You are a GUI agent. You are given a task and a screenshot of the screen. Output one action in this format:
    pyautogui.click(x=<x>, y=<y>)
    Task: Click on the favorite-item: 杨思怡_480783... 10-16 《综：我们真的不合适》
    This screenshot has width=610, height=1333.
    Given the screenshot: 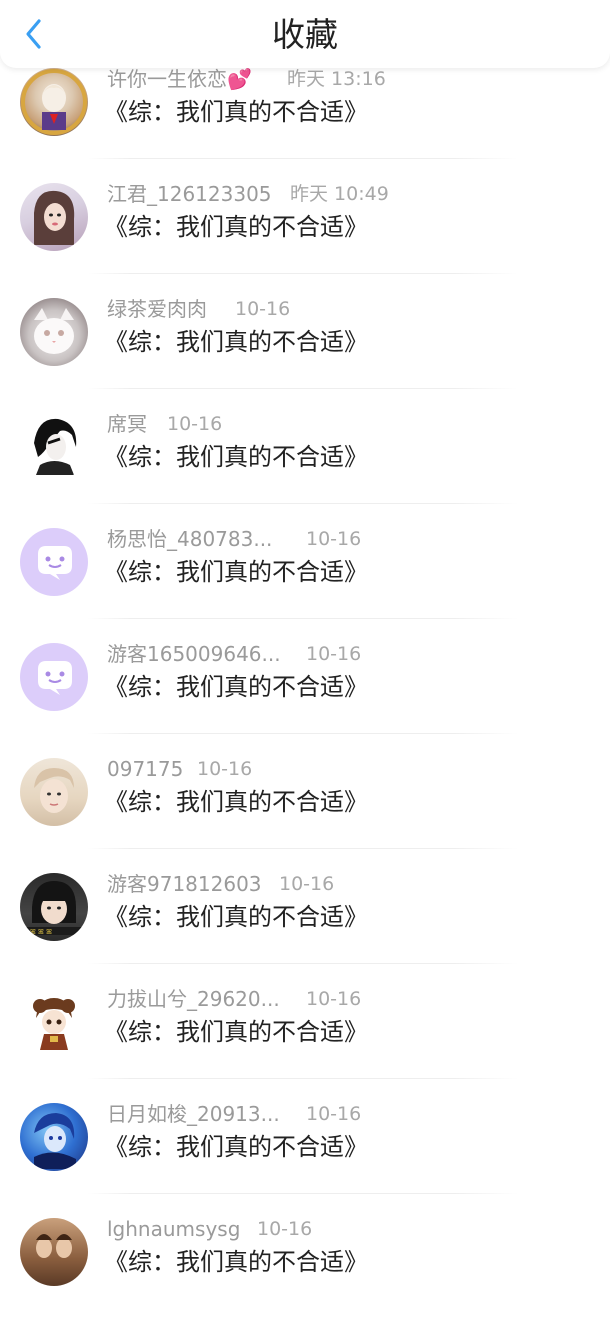 What is the action you would take?
    pyautogui.click(x=305, y=585)
    